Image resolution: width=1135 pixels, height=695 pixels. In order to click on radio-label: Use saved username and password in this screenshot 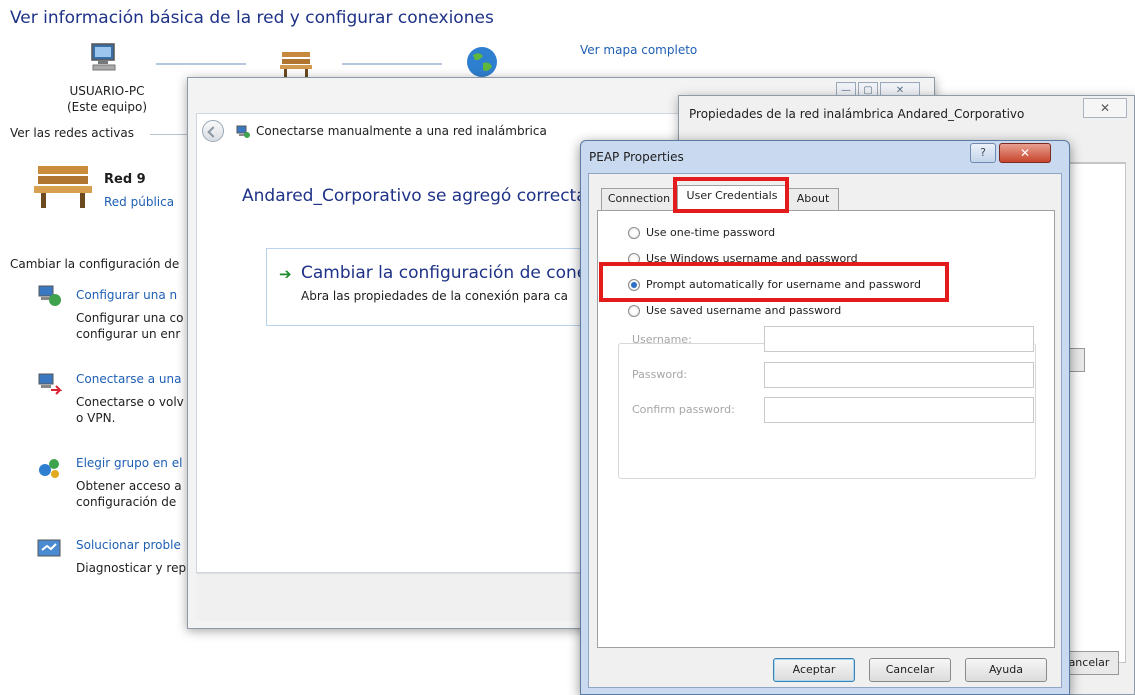, I will do `click(744, 310)`.